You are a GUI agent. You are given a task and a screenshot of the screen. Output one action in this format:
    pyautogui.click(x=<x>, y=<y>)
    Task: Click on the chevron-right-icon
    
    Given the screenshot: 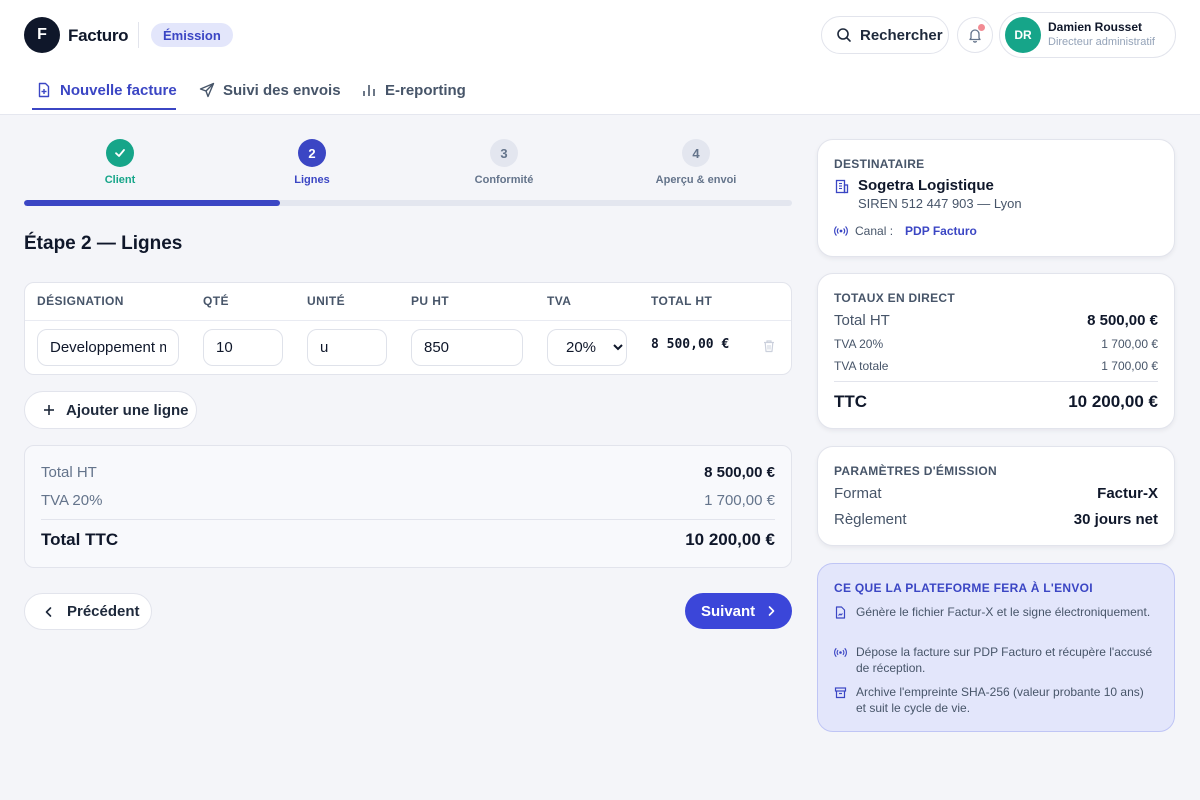 What is the action you would take?
    pyautogui.click(x=771, y=611)
    